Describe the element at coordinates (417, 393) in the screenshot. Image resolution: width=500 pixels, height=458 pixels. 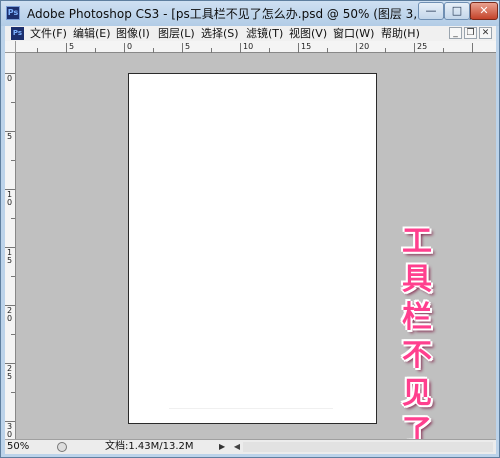
I see `caption-char: 见` at that location.